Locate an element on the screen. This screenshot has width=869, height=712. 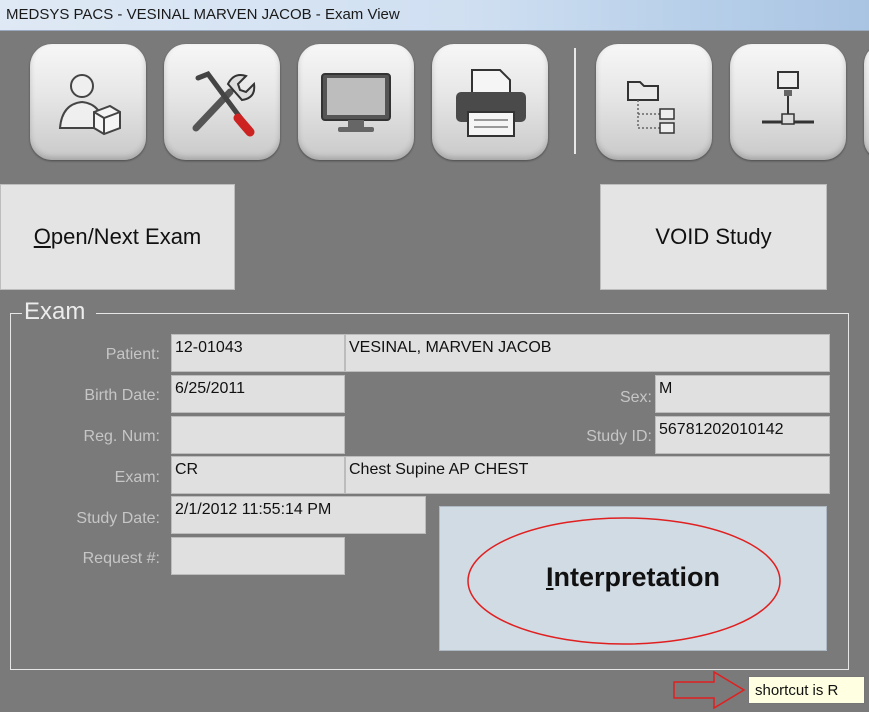
monitor-icon is located at coordinates (356, 102).